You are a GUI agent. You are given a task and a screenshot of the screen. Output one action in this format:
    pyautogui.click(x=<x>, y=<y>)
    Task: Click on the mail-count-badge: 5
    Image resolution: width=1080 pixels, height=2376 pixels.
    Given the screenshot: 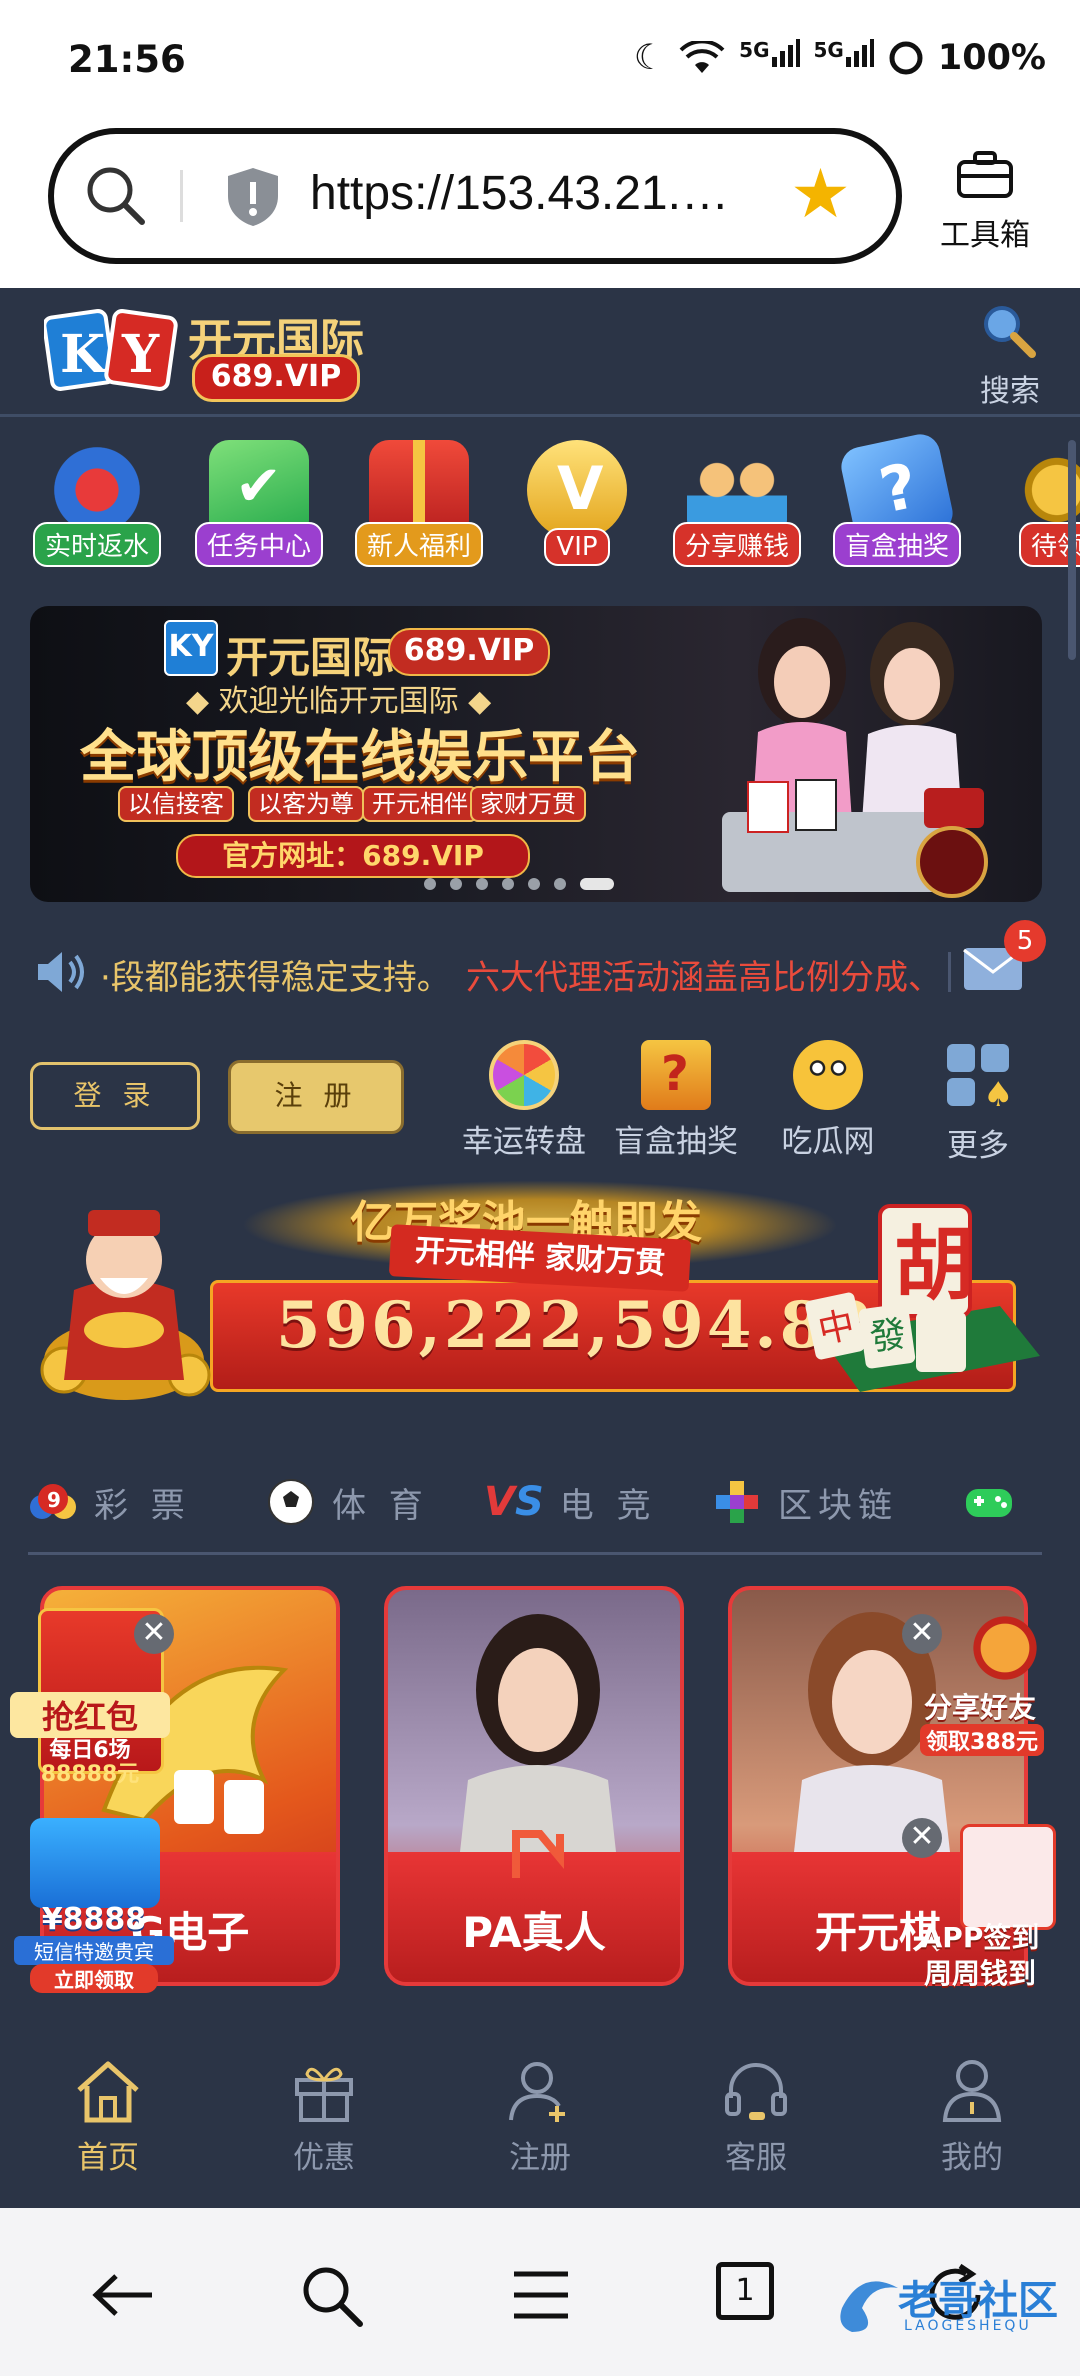 What is the action you would take?
    pyautogui.click(x=1025, y=941)
    